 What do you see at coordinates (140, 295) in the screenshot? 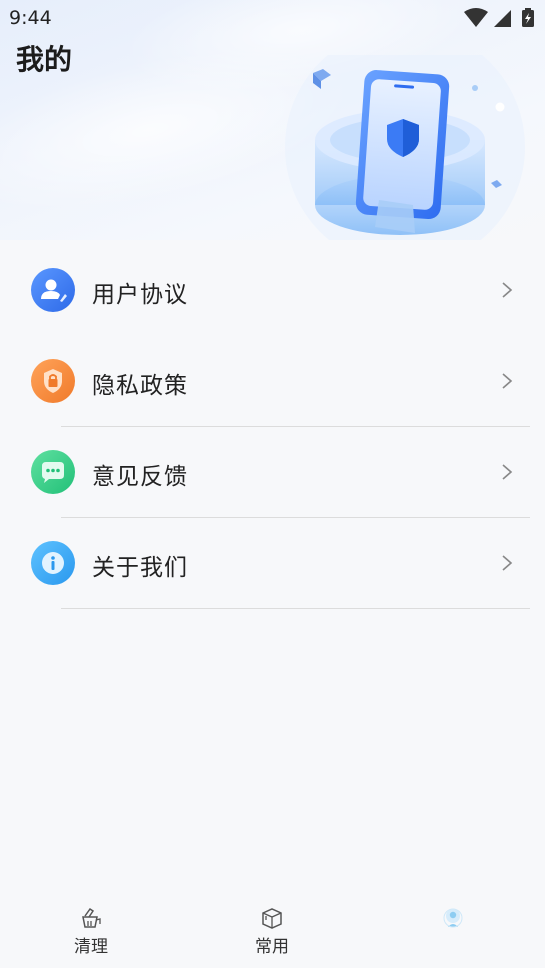
I see `menu-item-label: 用户协议` at bounding box center [140, 295].